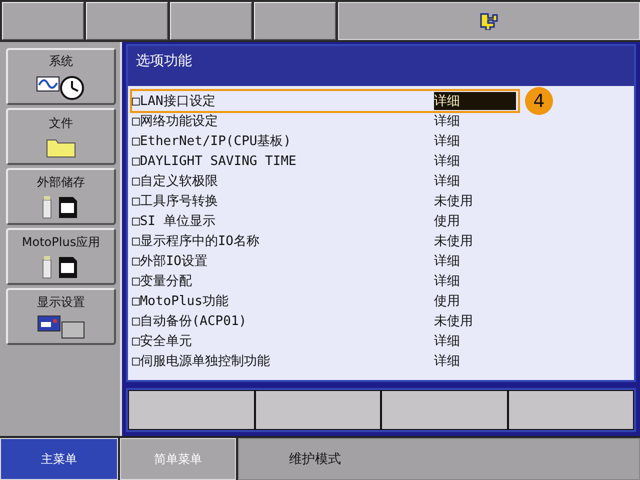 This screenshot has width=640, height=480. What do you see at coordinates (59, 459) in the screenshot?
I see `menu-tab: 主菜单` at bounding box center [59, 459].